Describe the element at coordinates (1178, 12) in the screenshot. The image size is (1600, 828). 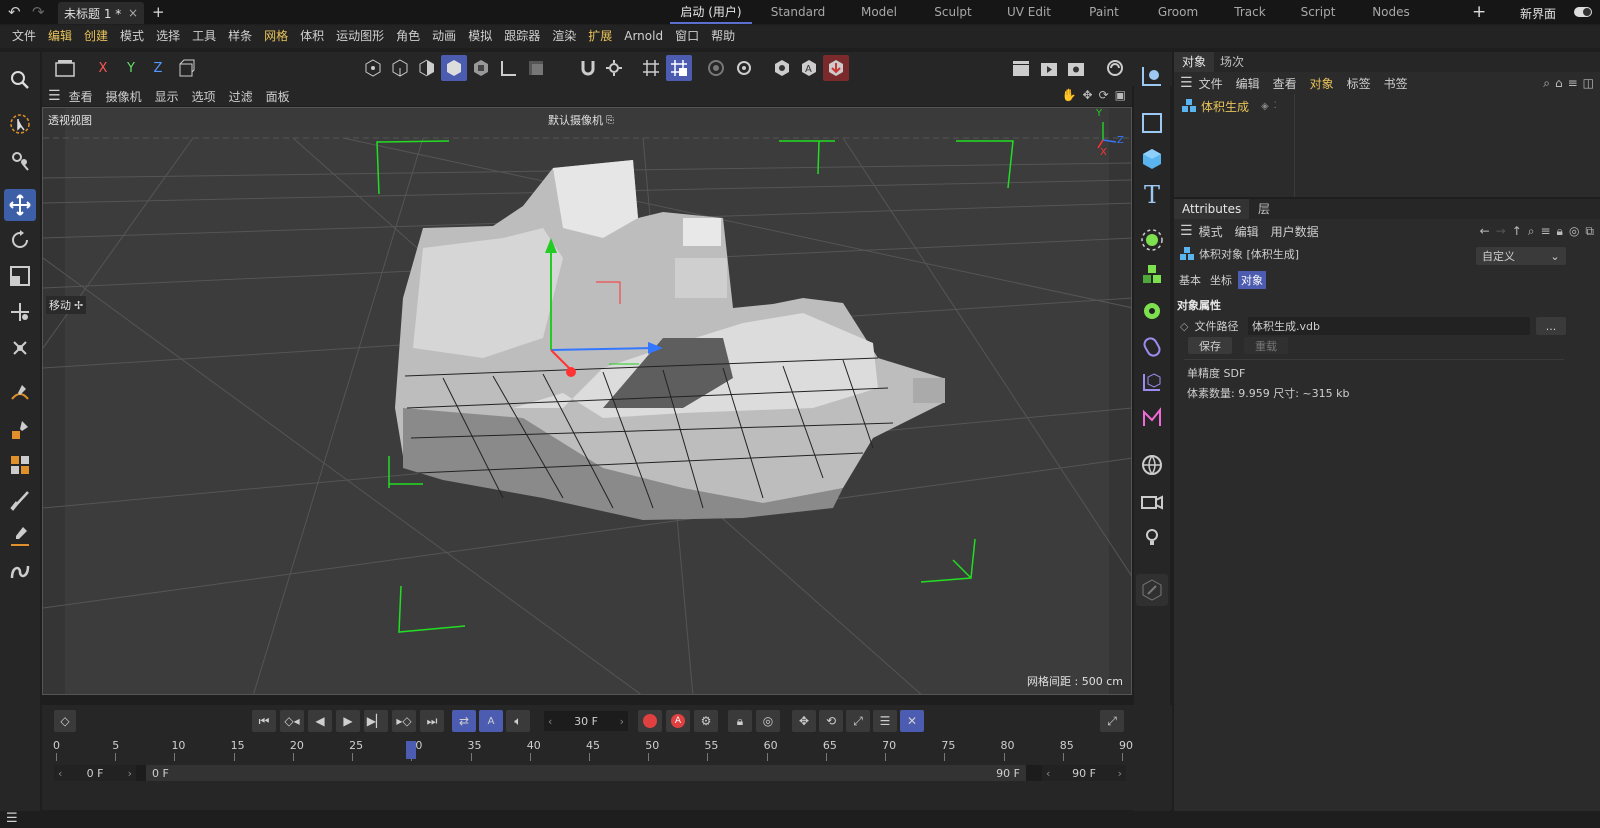
I see `layout-tab: Groom` at that location.